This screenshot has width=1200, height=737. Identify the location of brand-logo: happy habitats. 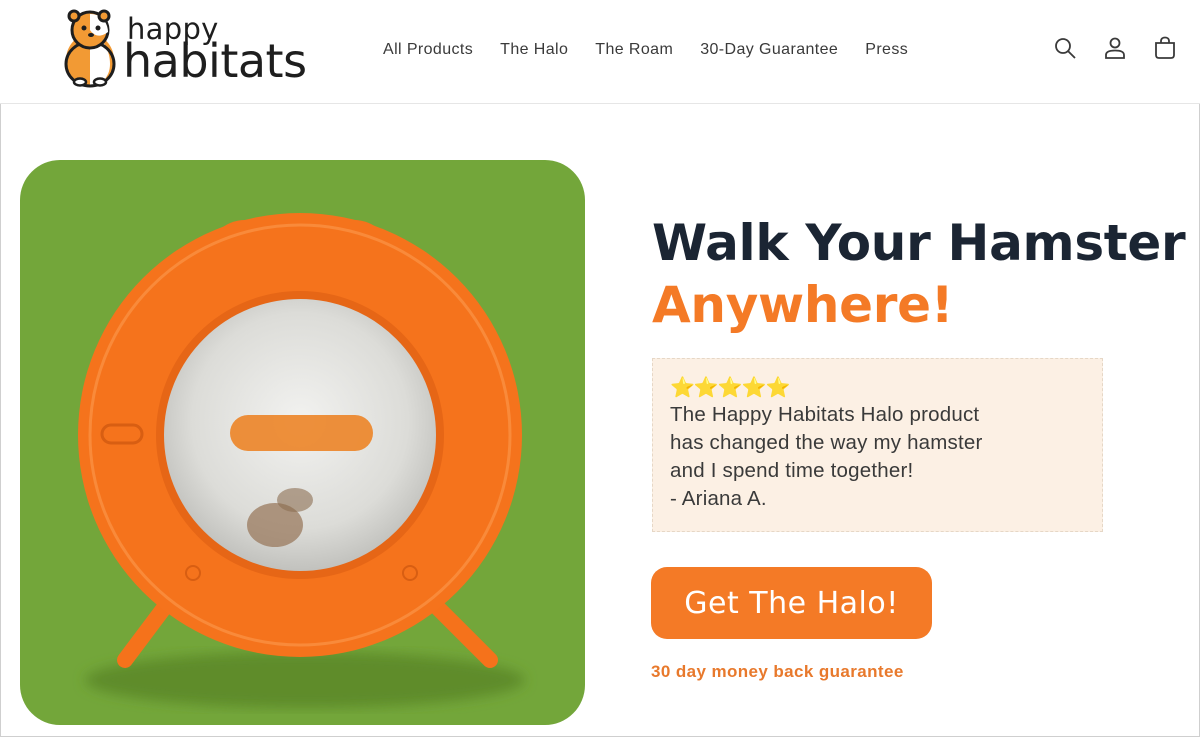
(205, 48).